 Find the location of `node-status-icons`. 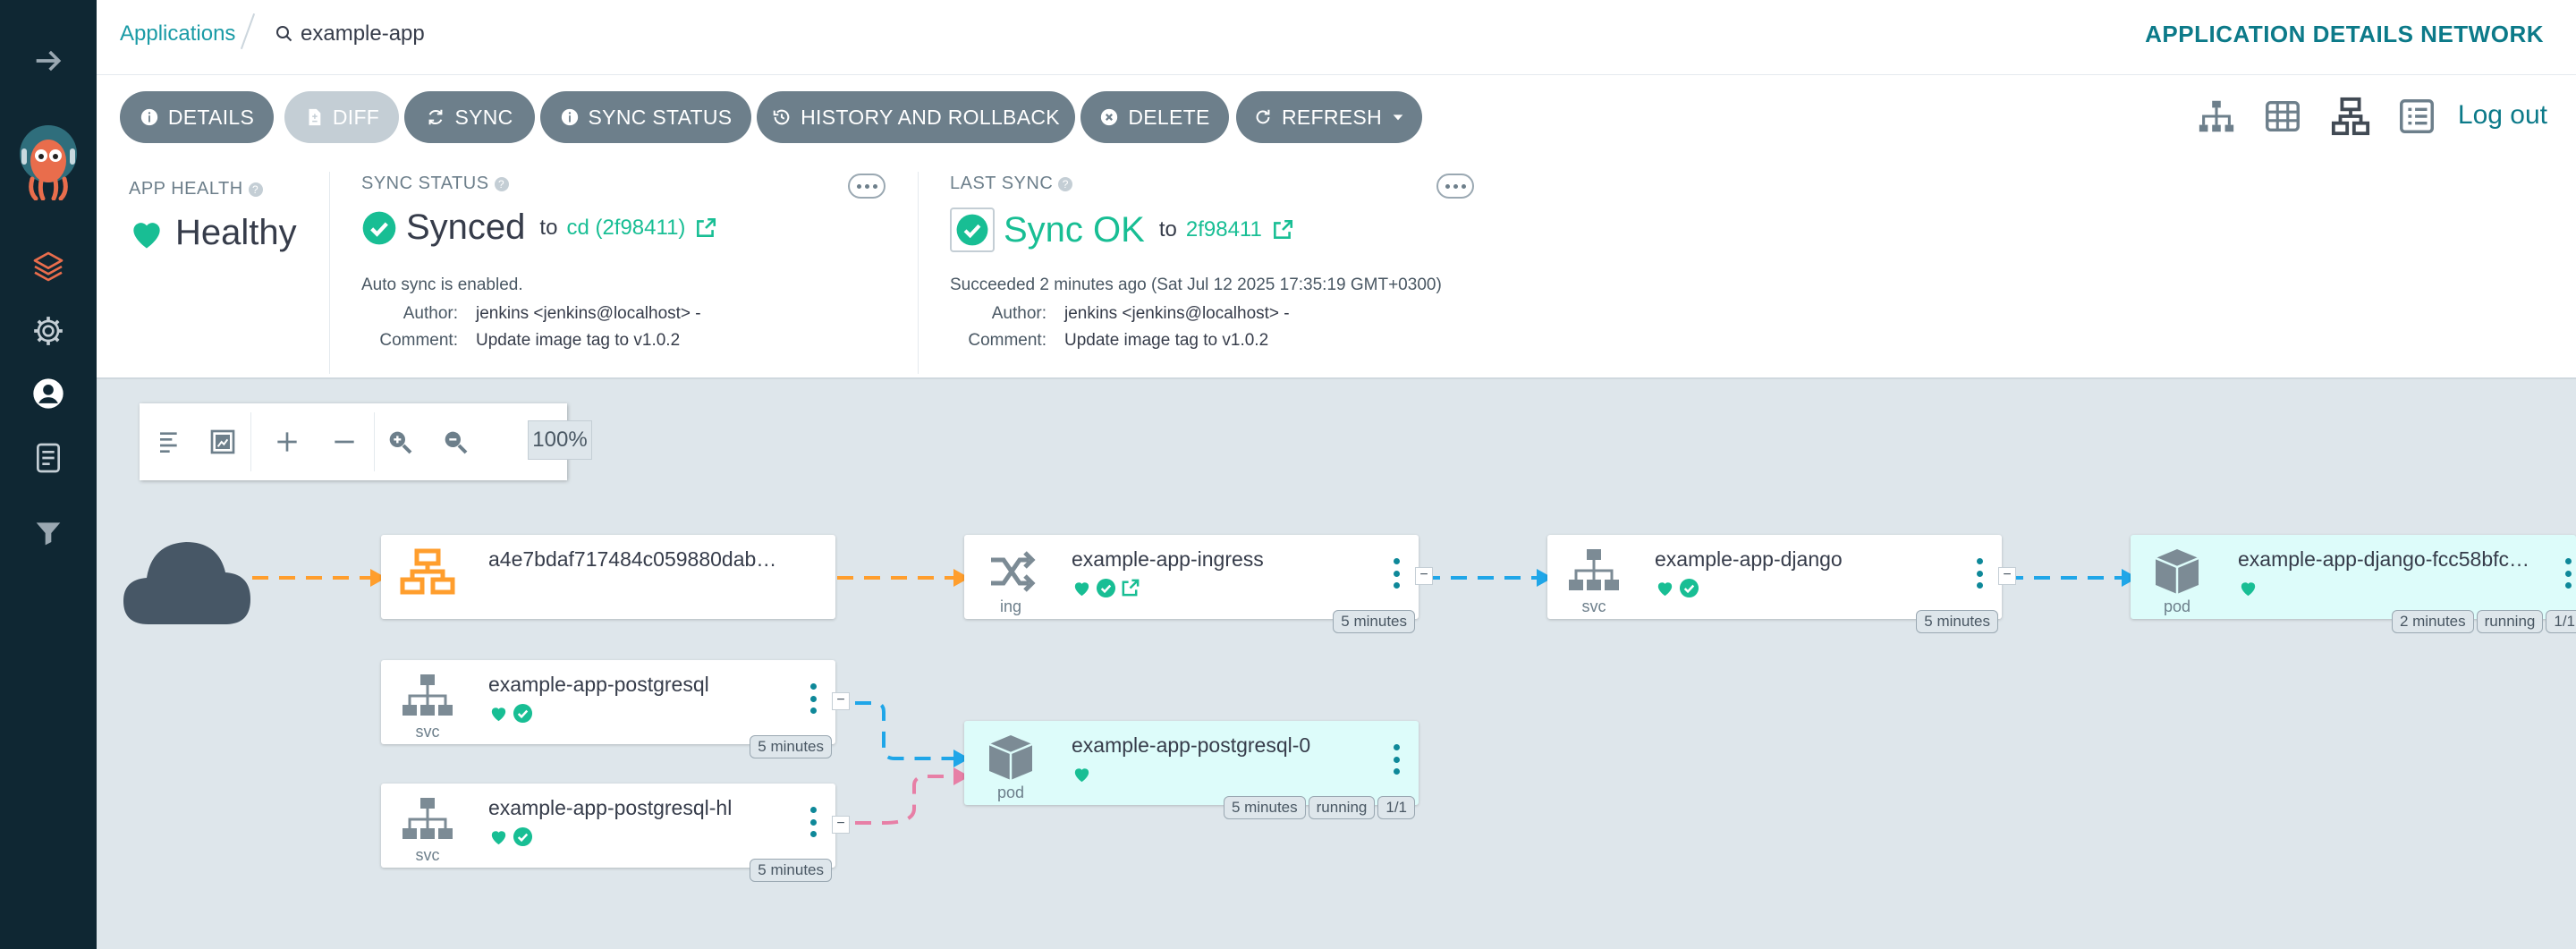

node-status-icons is located at coordinates (1082, 774).